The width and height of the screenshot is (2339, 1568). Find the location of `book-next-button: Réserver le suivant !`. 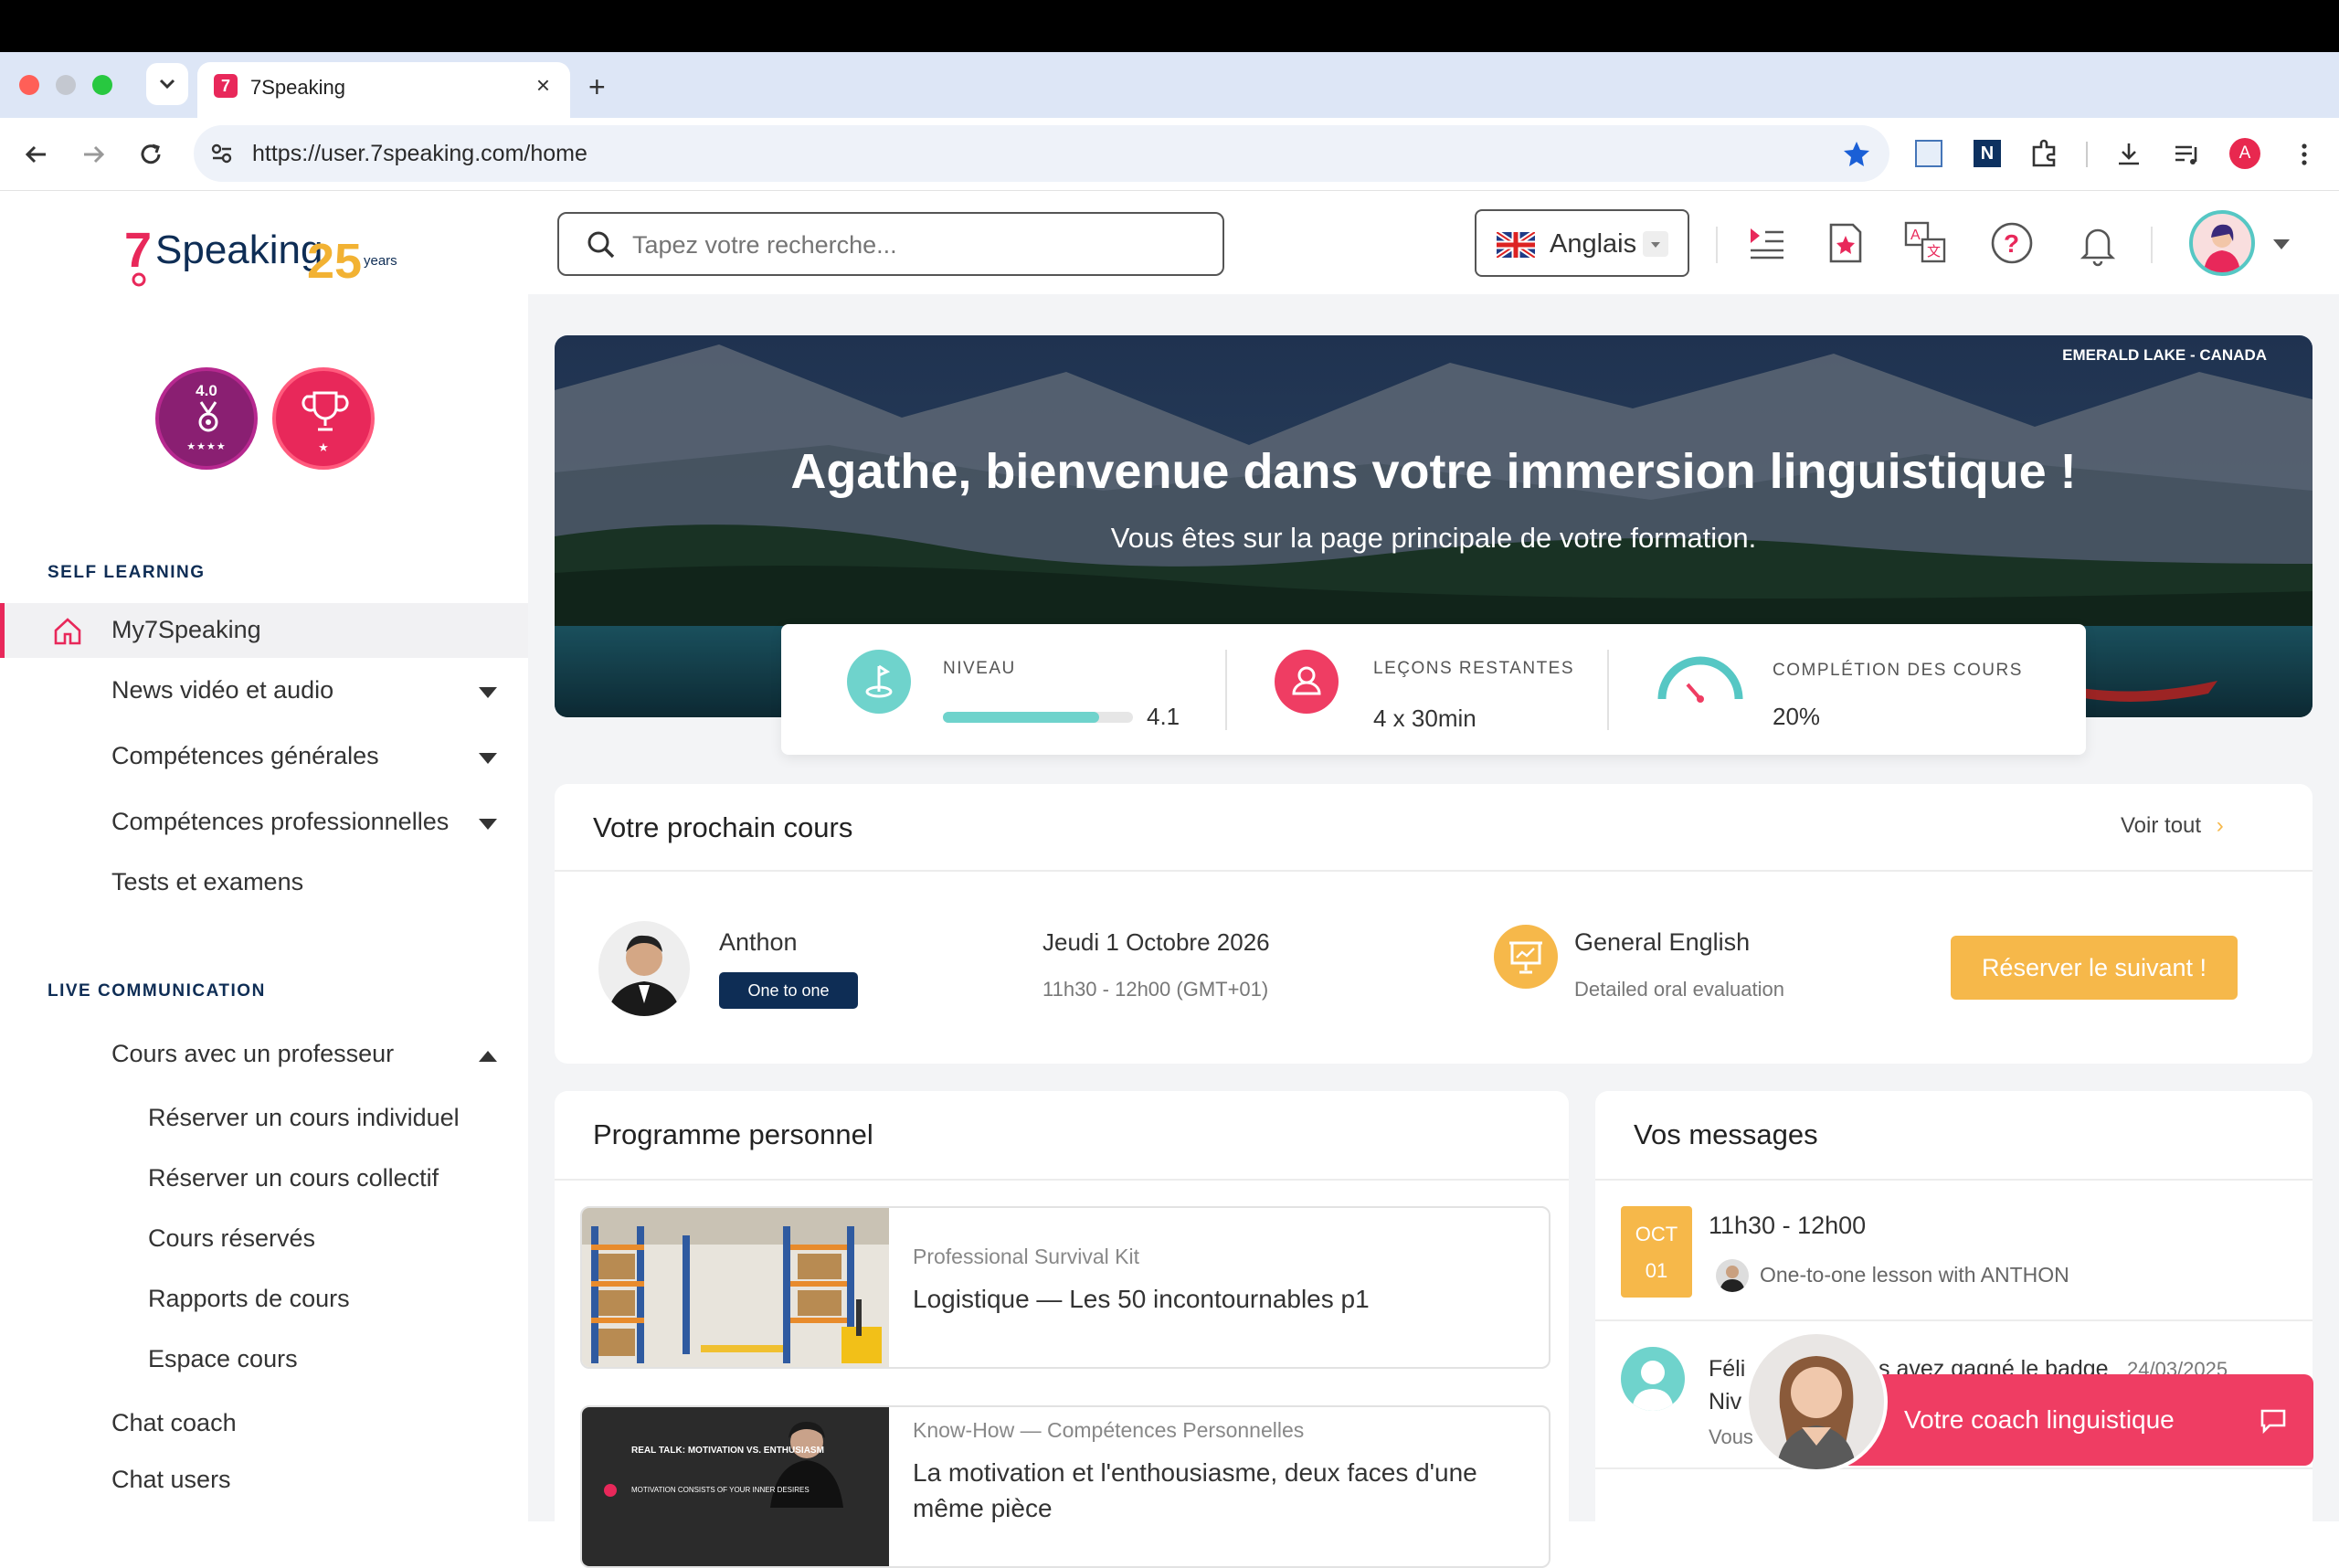

book-next-button: Réserver le suivant ! is located at coordinates (2095, 968).